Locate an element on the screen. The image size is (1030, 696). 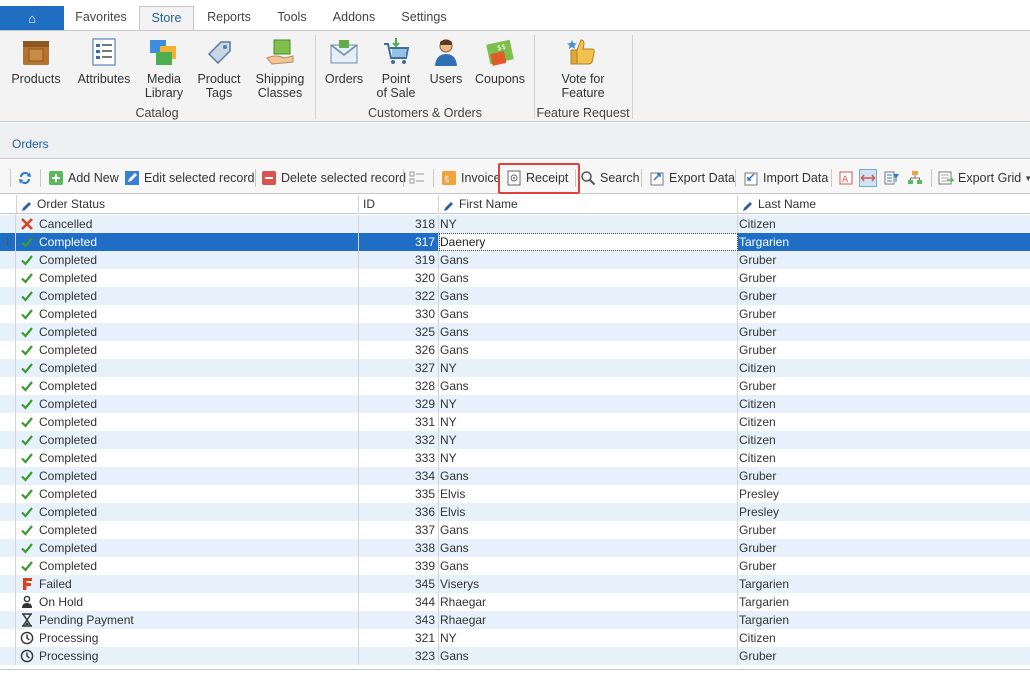
order-status-cell: Failed is located at coordinates (188, 584).